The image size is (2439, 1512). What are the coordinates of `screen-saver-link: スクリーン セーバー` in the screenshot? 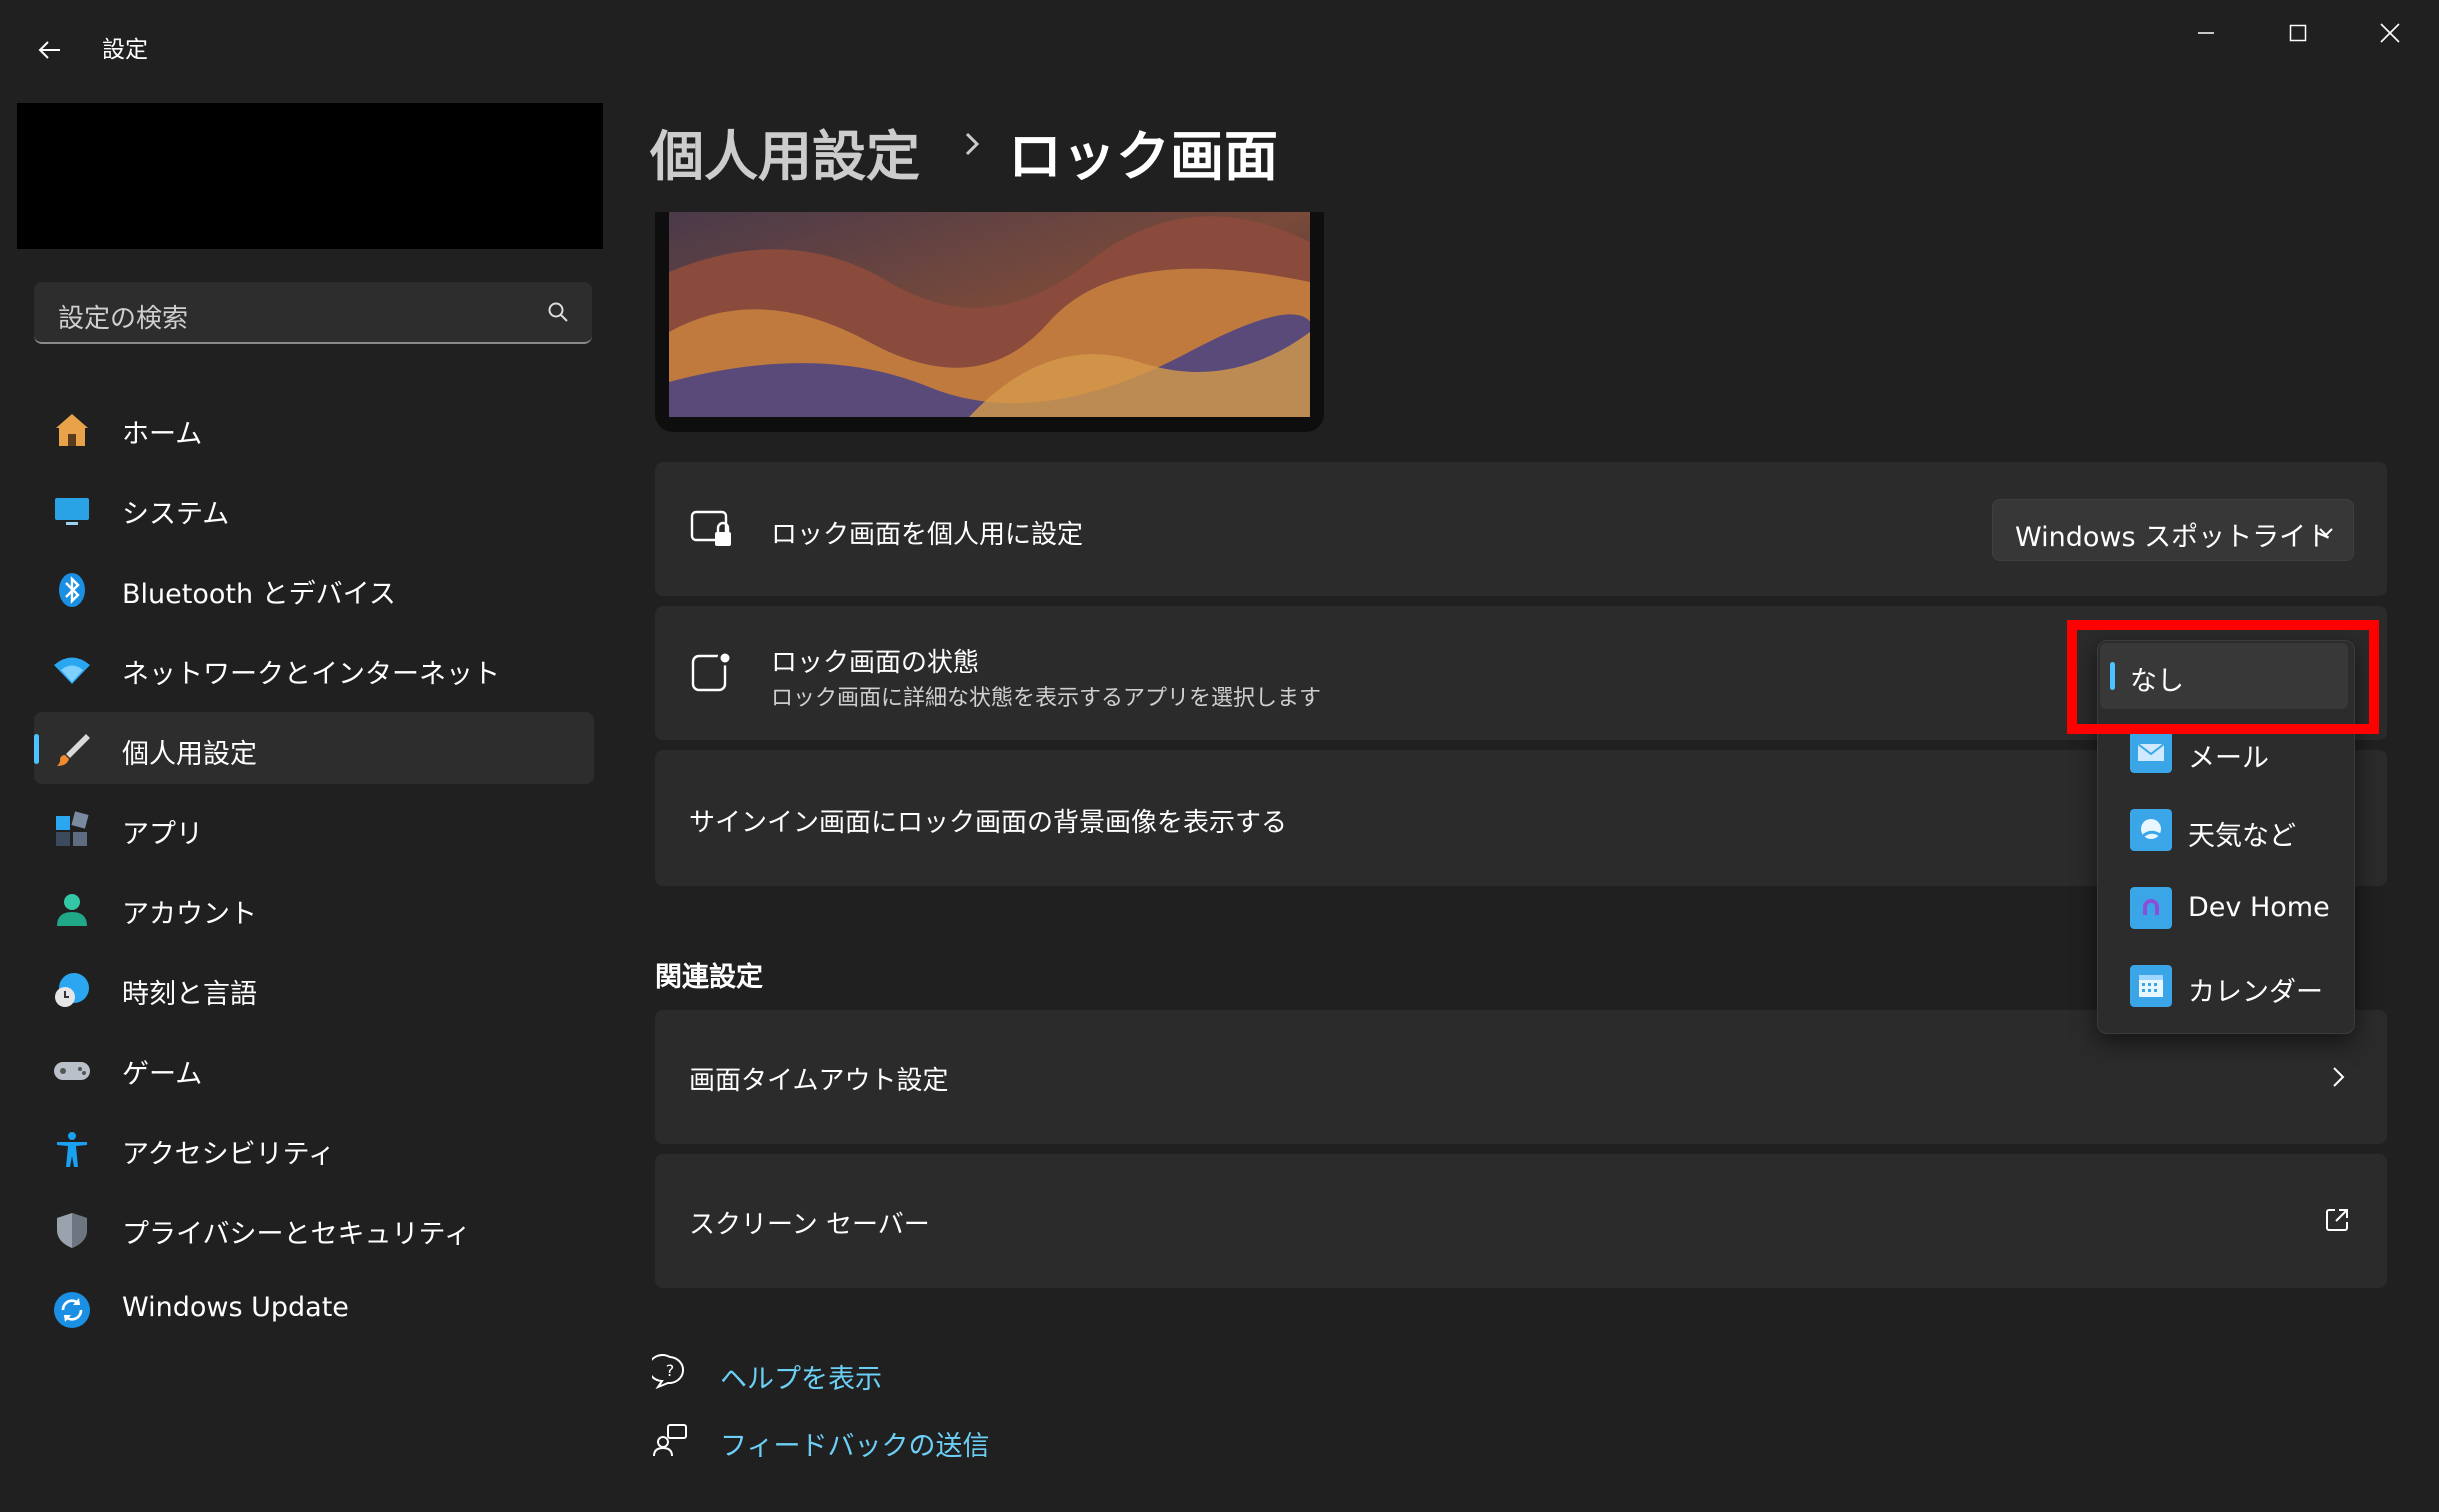 It's located at (1521, 1221).